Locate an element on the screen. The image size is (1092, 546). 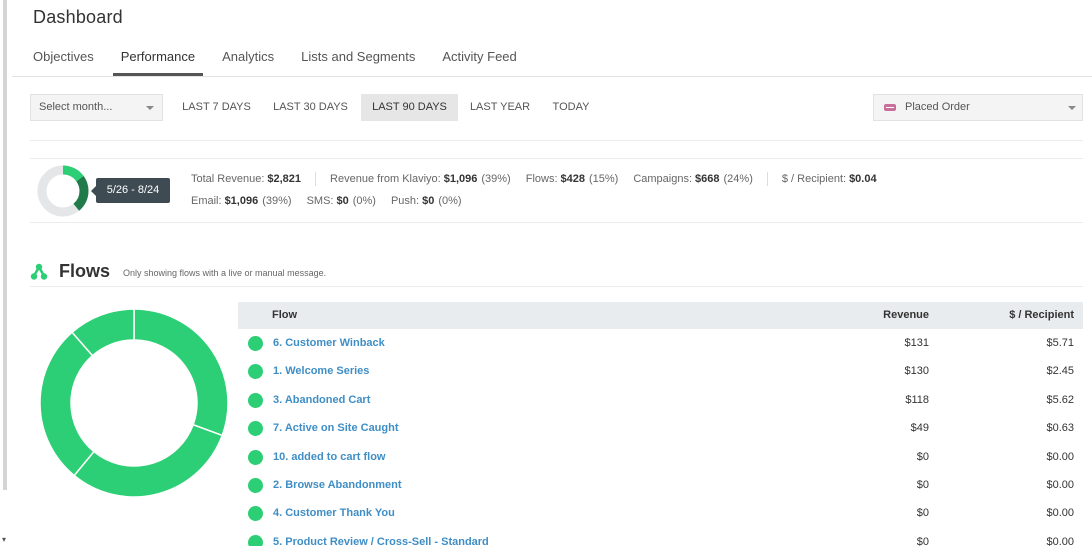
campaigns-revenue-pct: (24%) is located at coordinates (738, 179).